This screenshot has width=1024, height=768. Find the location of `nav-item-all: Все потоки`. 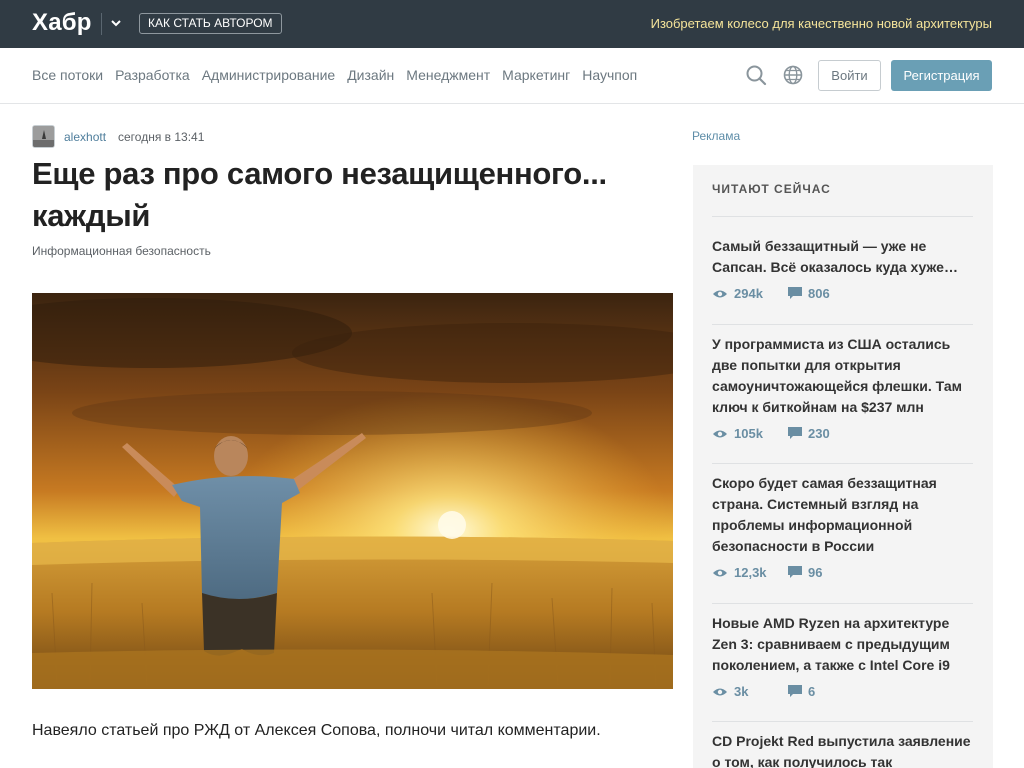

nav-item-all: Все потоки is located at coordinates (67, 75).